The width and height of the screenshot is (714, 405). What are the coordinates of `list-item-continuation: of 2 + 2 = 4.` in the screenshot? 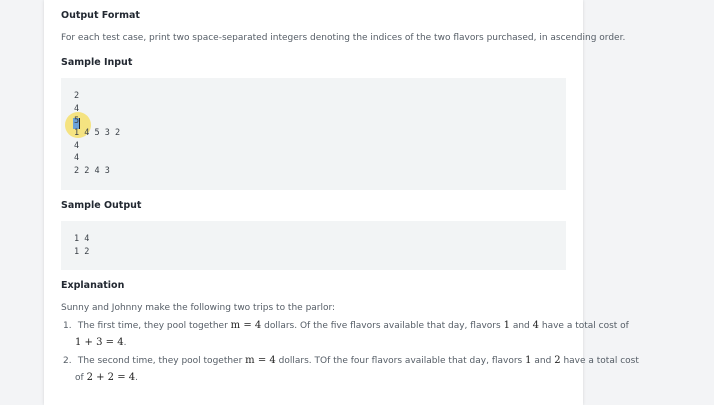 It's located at (106, 377).